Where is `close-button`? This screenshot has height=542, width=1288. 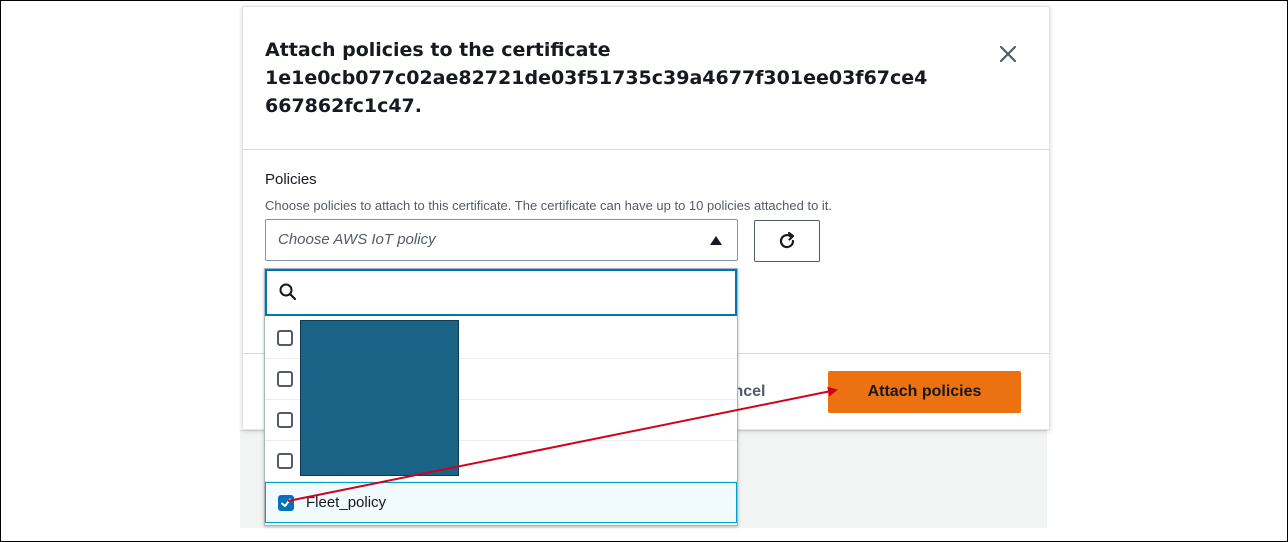
close-button is located at coordinates (1008, 54).